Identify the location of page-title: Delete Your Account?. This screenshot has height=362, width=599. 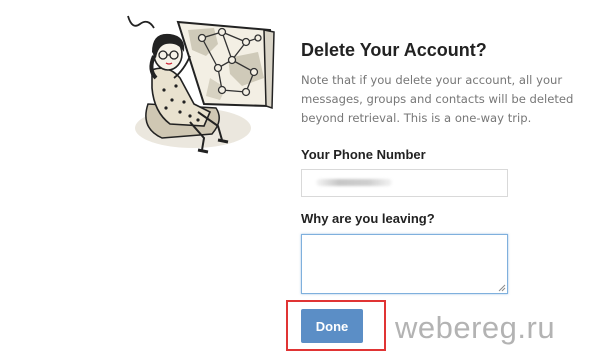
(394, 50).